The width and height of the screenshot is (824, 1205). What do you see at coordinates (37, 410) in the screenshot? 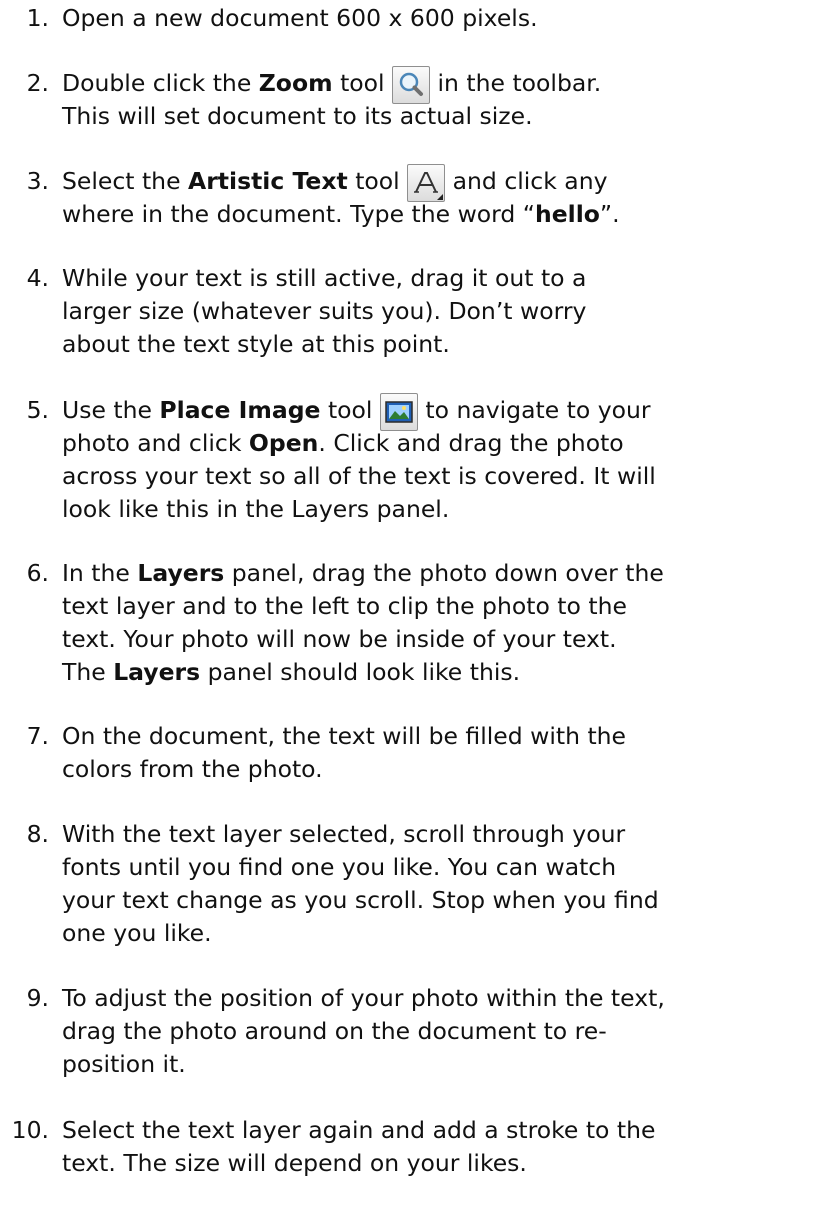
I see `step-number: 5.` at bounding box center [37, 410].